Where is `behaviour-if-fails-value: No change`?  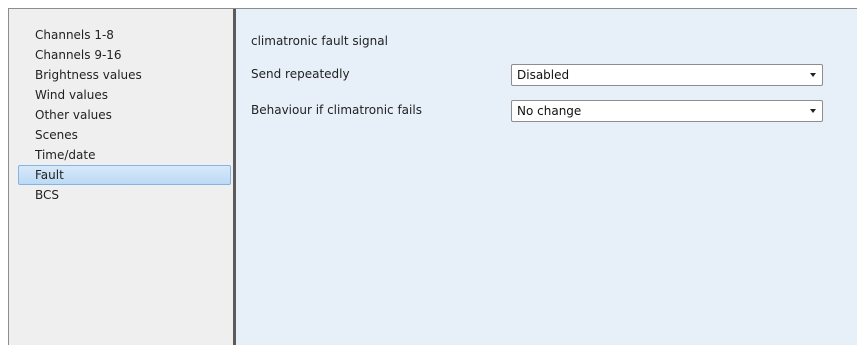 behaviour-if-fails-value: No change is located at coordinates (549, 111).